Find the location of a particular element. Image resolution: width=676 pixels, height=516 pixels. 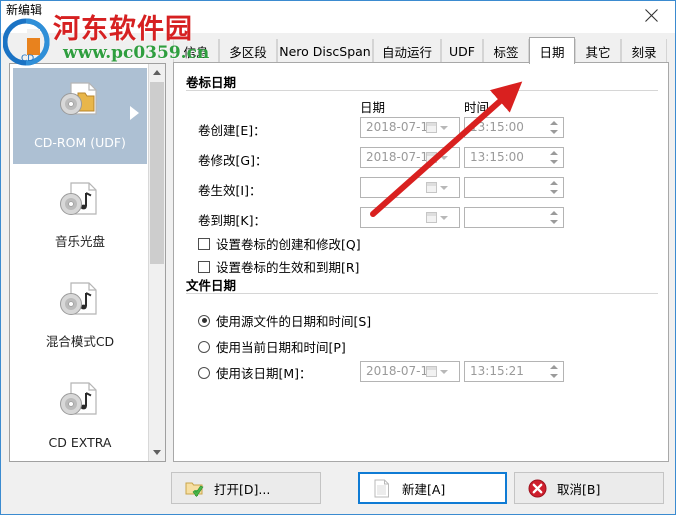

file-date-radio-option: 使用当前日期和时间[P] is located at coordinates (272, 346).